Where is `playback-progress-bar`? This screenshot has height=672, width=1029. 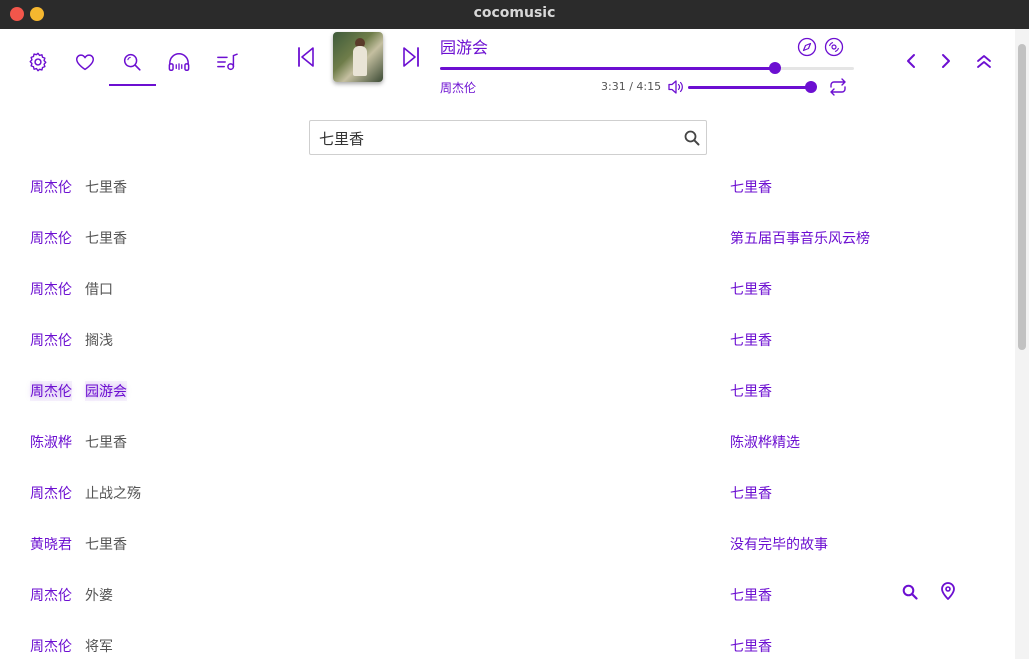
playback-progress-bar is located at coordinates (647, 68).